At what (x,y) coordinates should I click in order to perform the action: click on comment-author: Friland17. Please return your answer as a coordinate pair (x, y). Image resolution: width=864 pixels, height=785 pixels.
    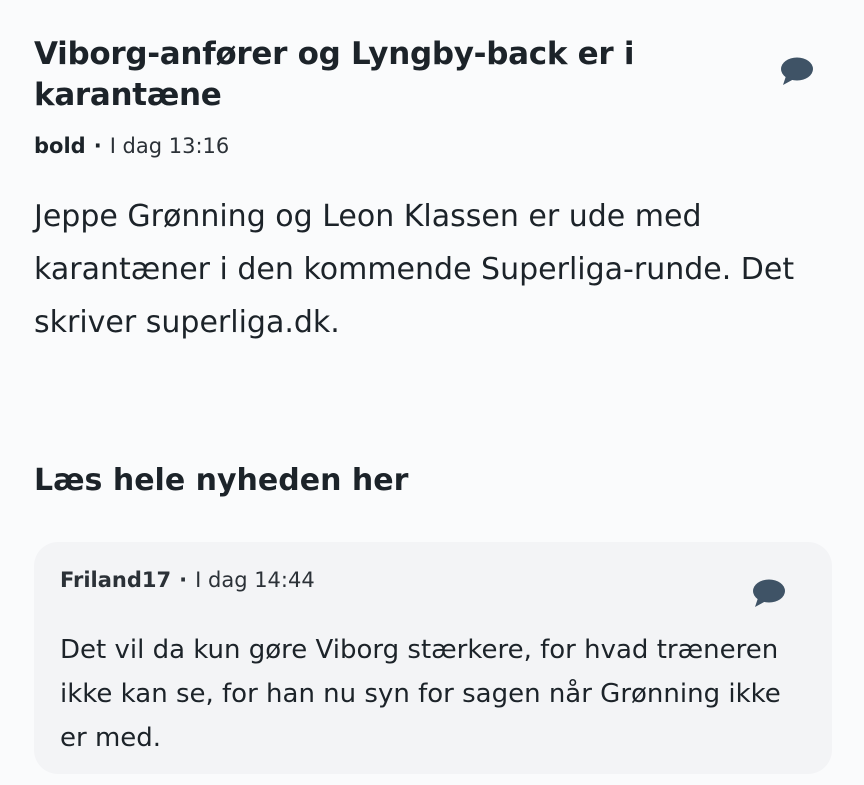
    Looking at the image, I should click on (115, 580).